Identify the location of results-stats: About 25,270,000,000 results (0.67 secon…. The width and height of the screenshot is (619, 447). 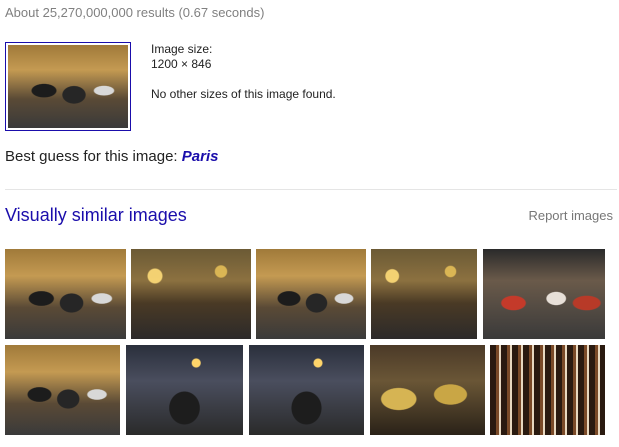
(135, 12).